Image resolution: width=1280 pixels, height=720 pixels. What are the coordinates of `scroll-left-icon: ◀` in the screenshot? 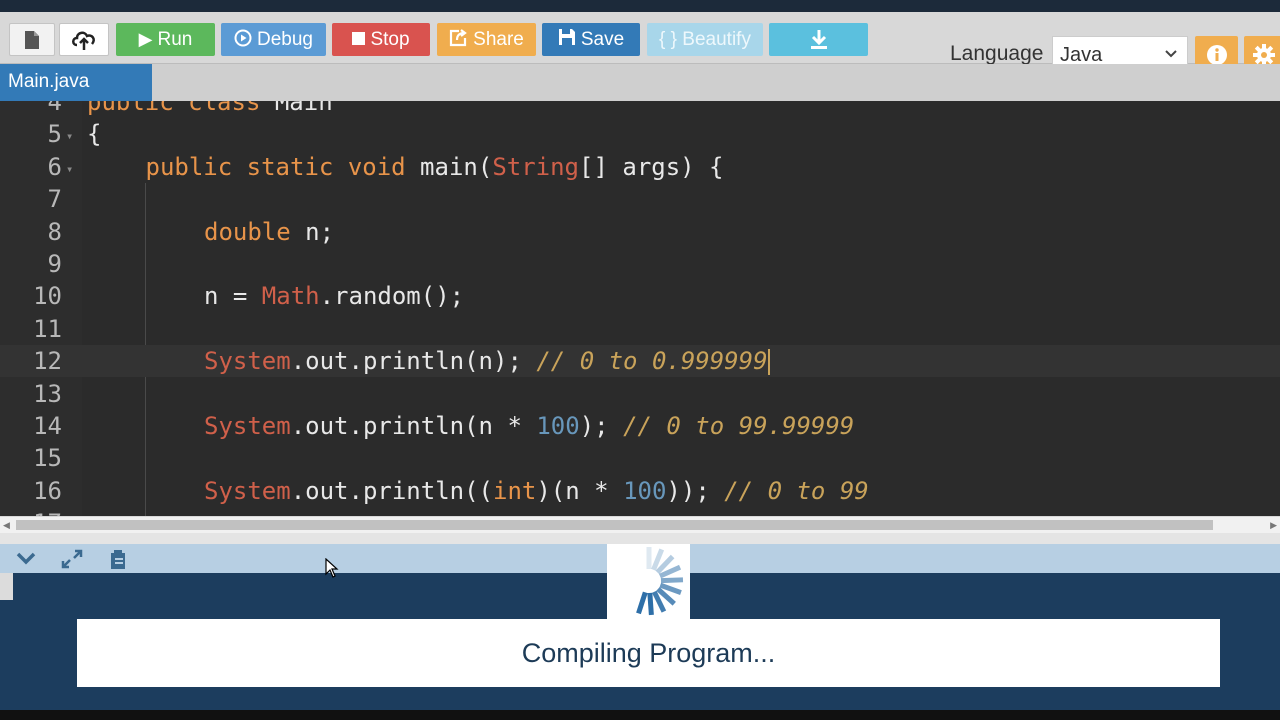 It's located at (6, 525).